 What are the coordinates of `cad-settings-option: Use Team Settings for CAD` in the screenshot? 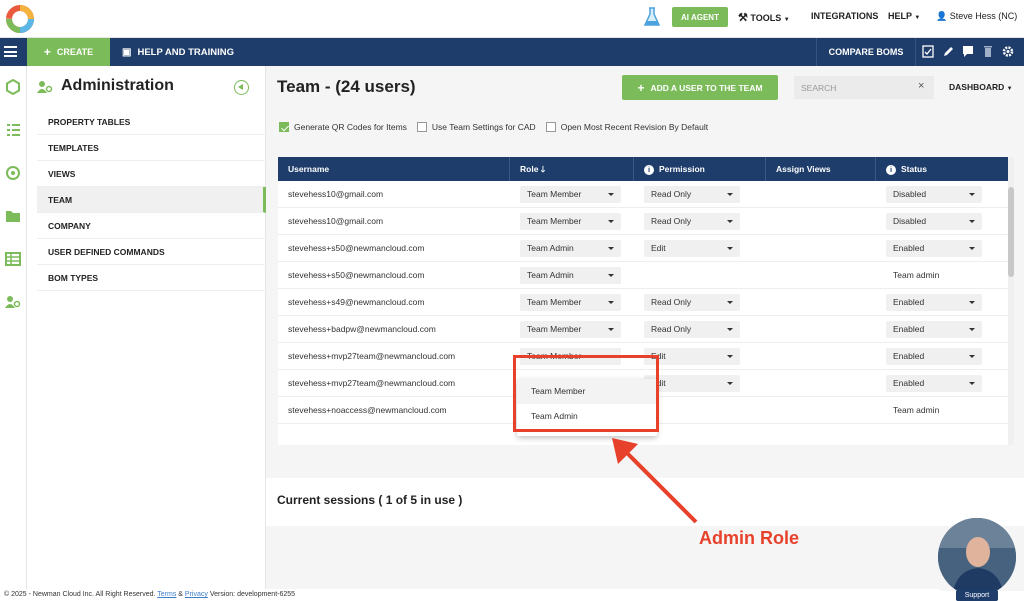 It's located at (476, 127).